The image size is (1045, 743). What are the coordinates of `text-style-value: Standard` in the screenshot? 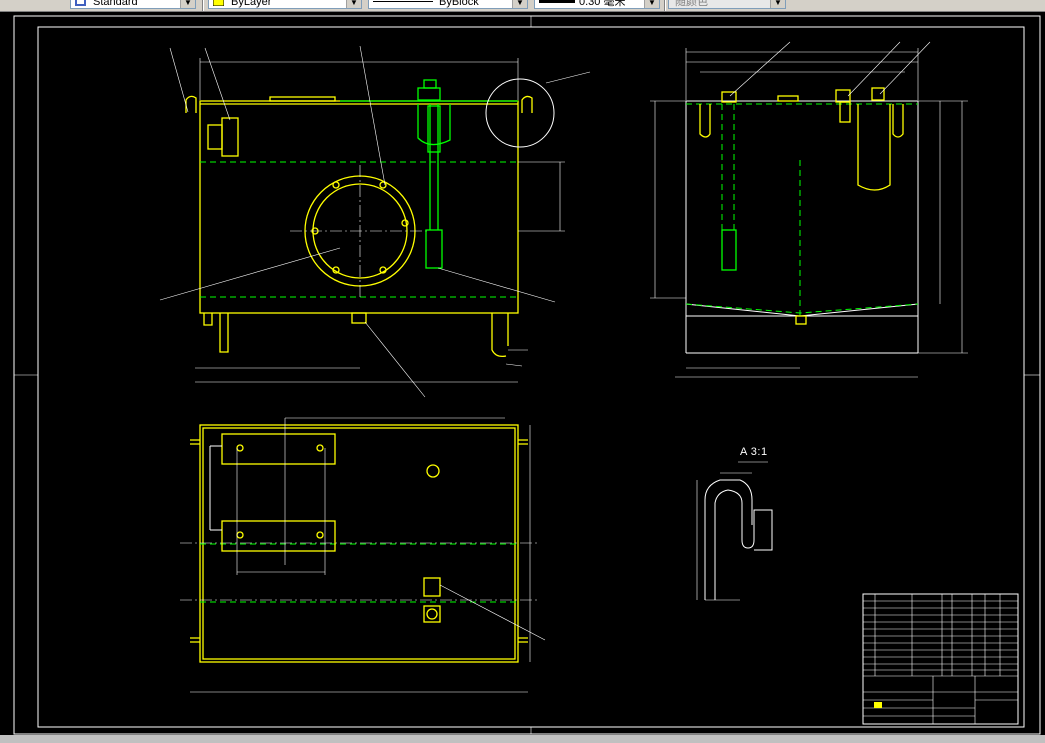 It's located at (115, 4).